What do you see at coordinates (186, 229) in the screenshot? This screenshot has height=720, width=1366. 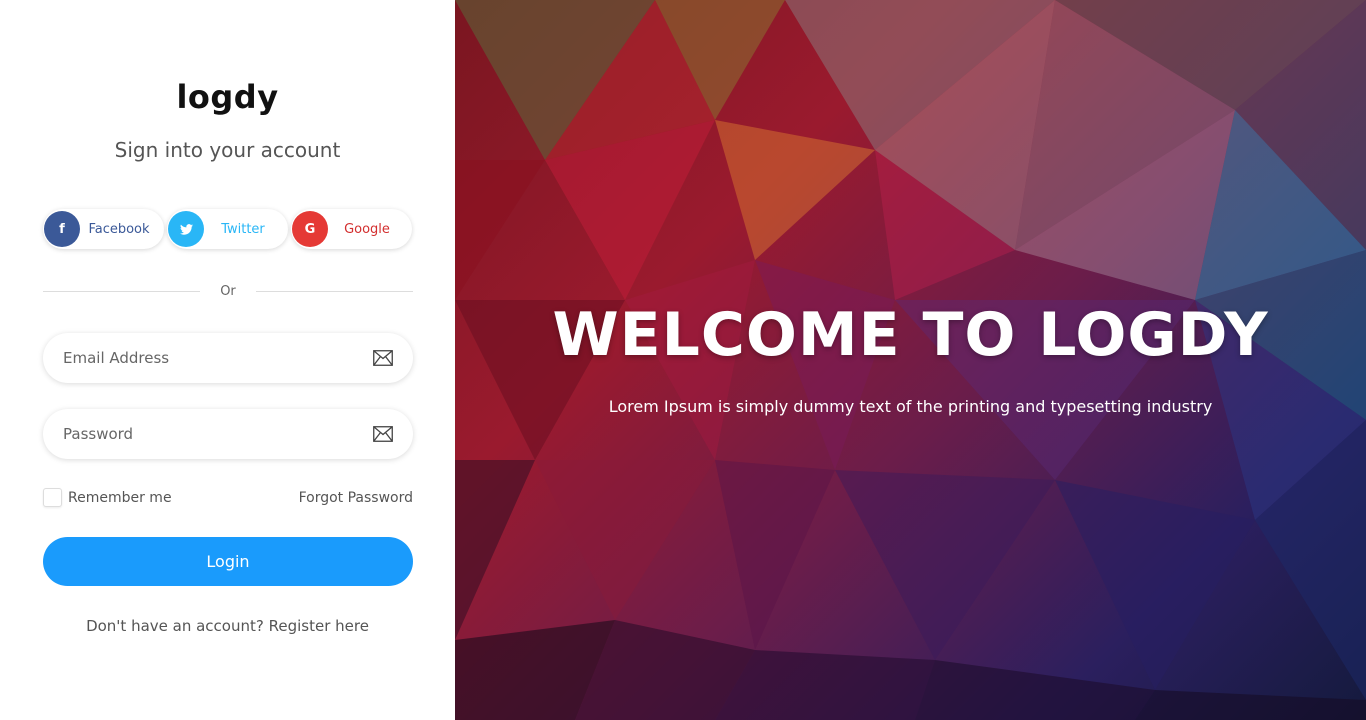 I see `twitter-icon` at bounding box center [186, 229].